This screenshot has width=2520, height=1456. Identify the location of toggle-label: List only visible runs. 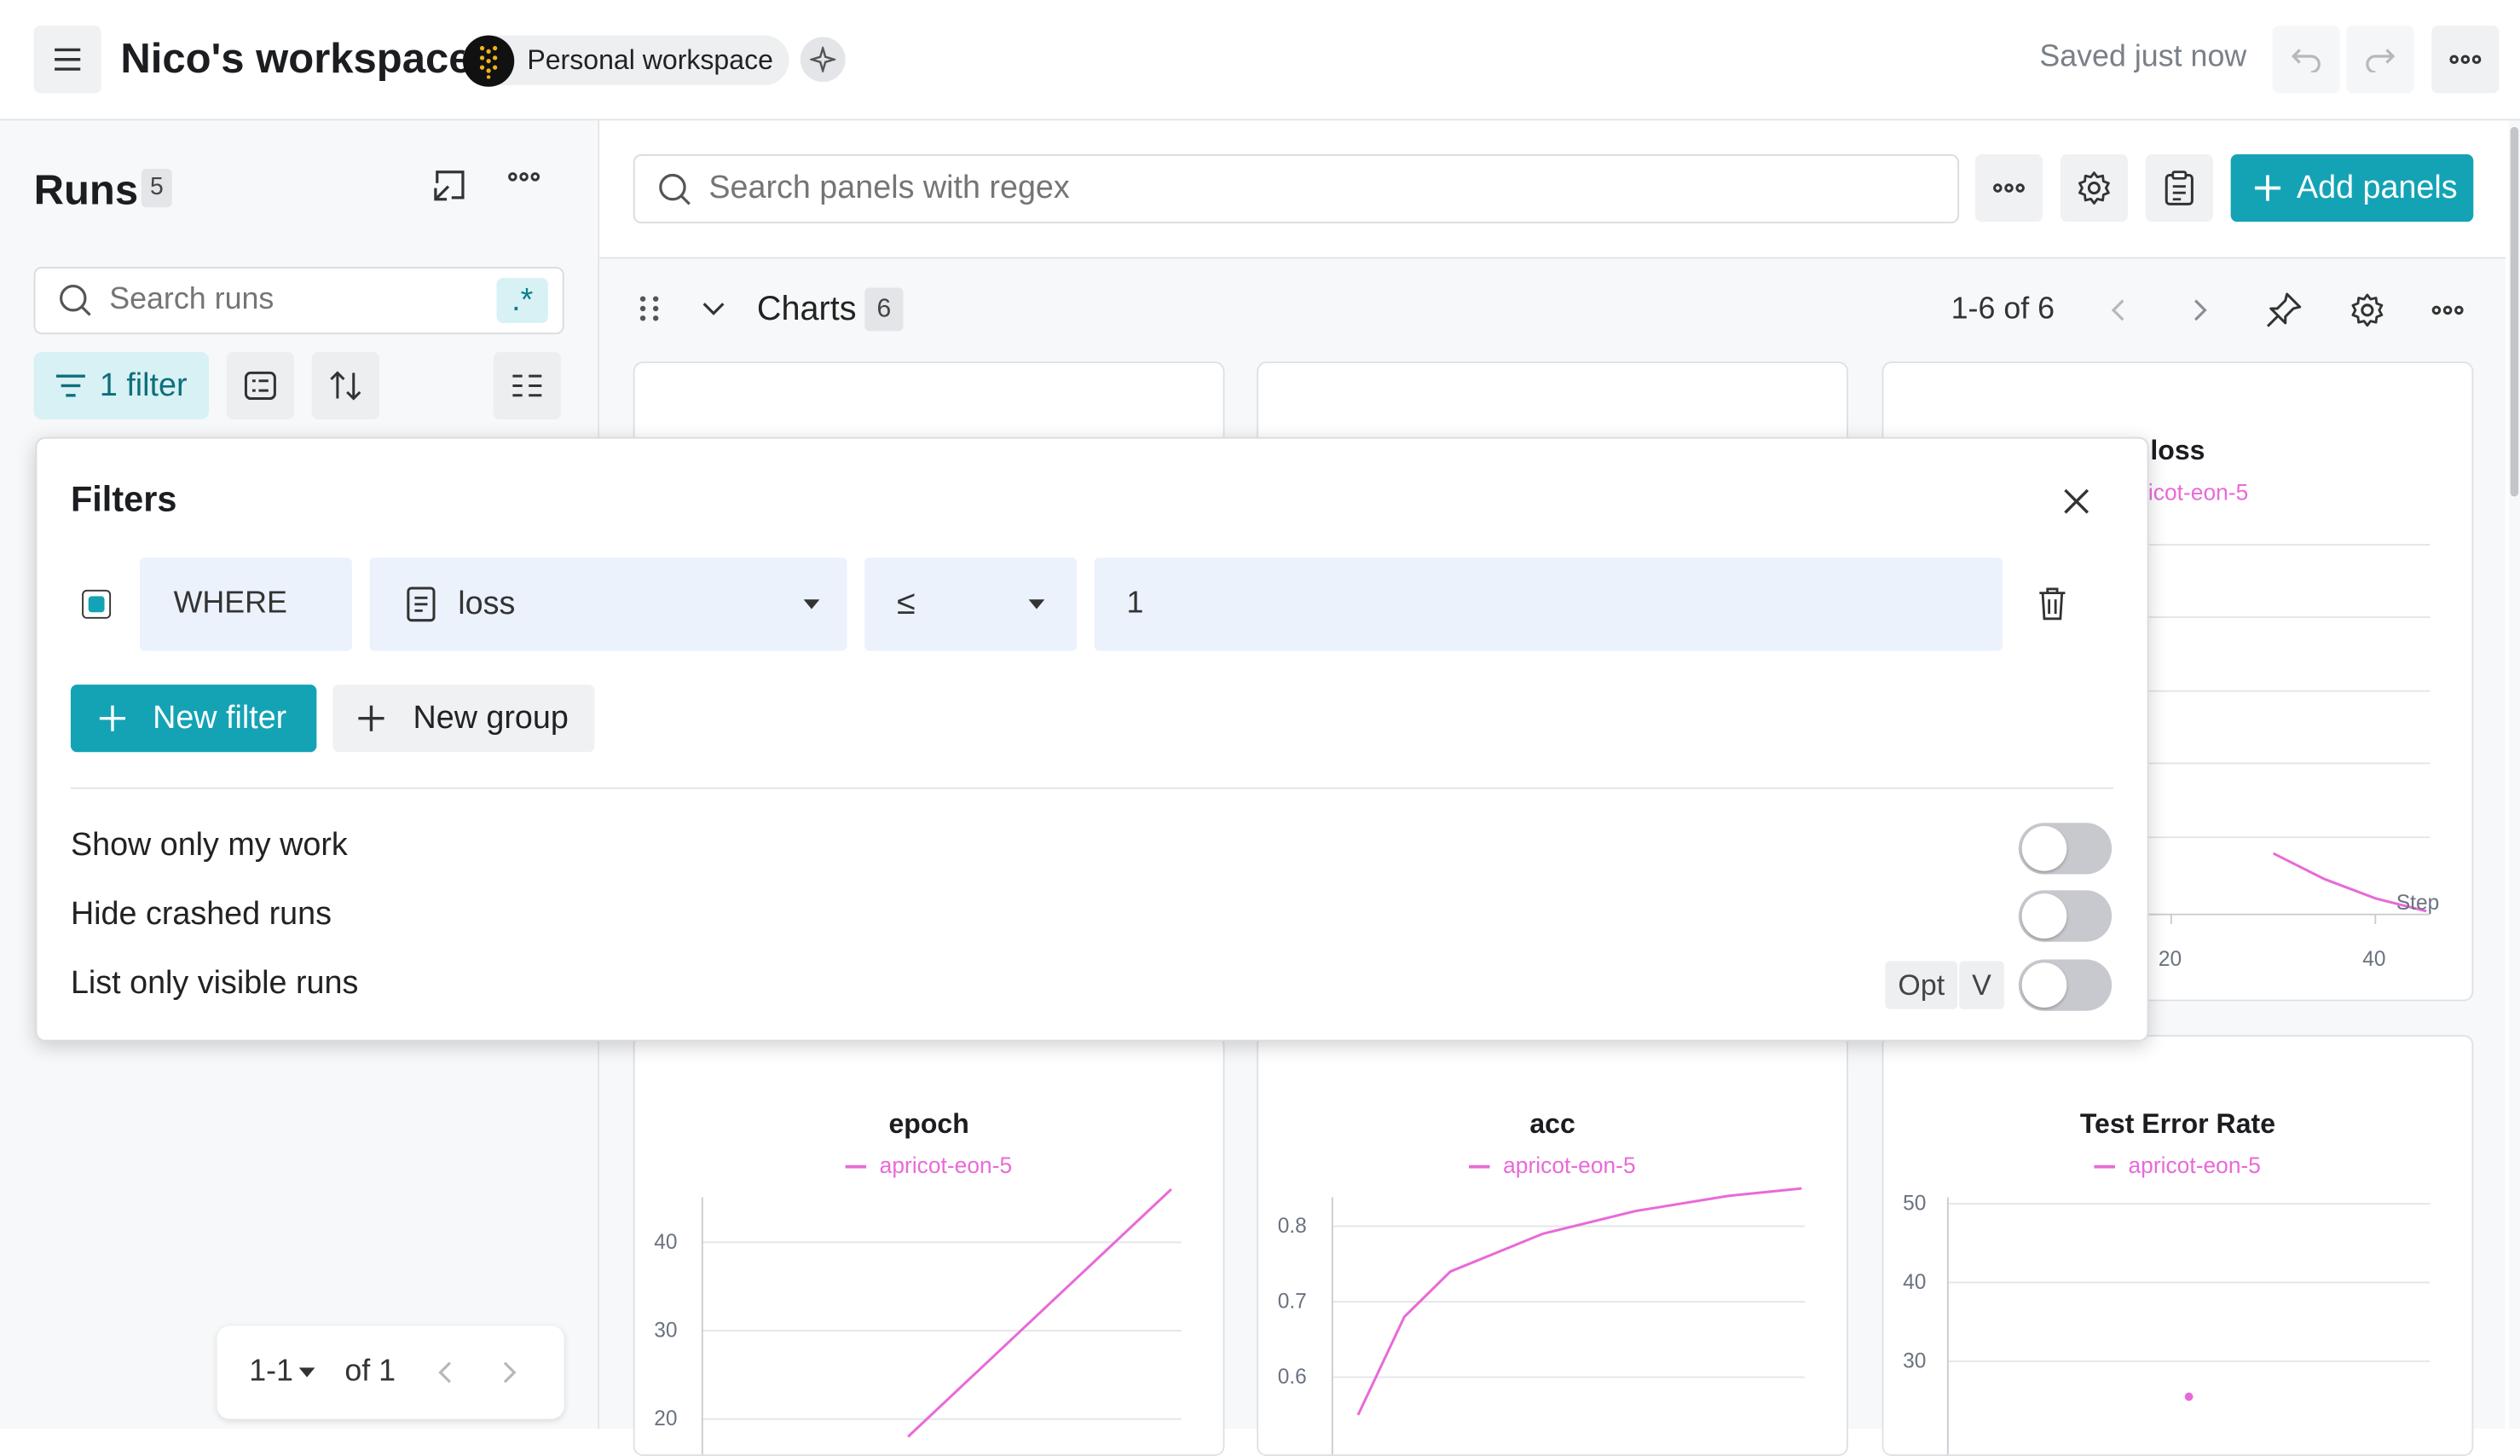
(215, 984).